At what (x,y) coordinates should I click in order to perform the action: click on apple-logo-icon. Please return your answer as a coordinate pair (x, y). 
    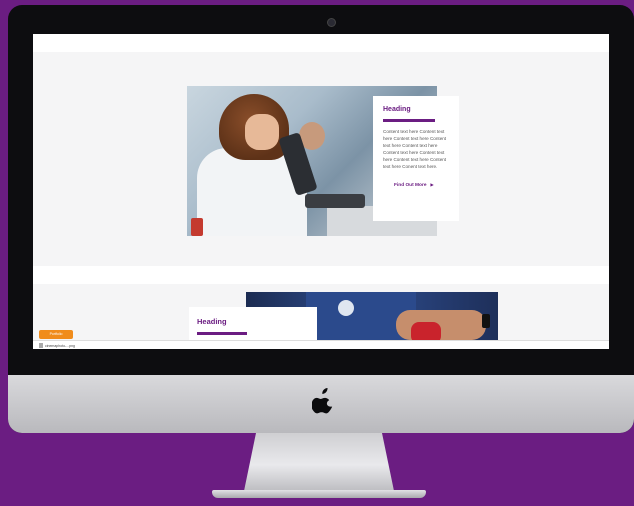
    Looking at the image, I should click on (322, 401).